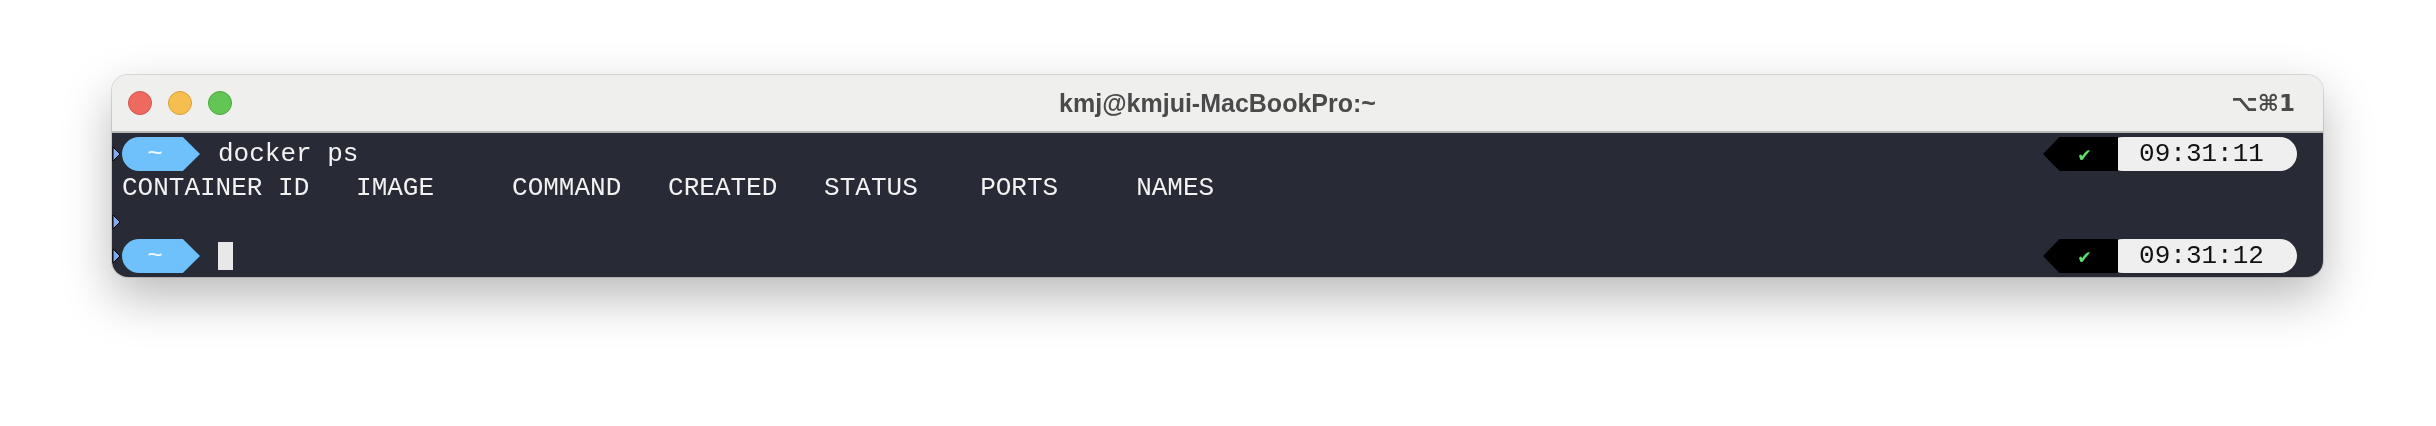  What do you see at coordinates (180, 103) in the screenshot?
I see `minimize-button` at bounding box center [180, 103].